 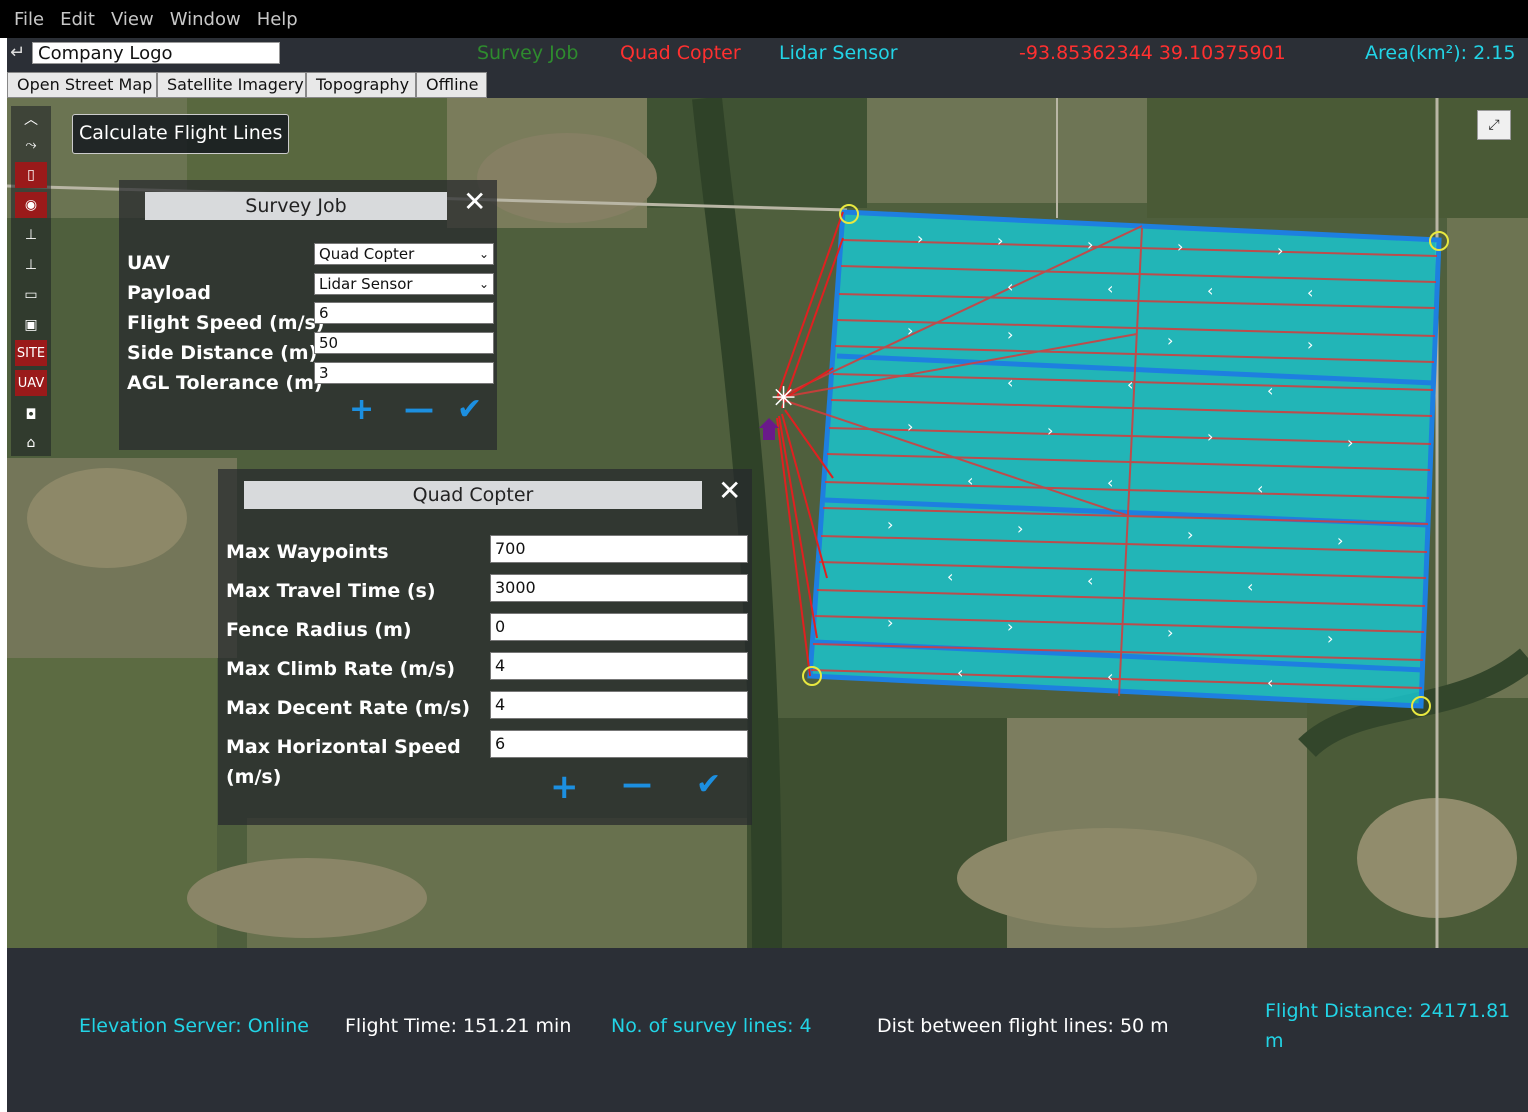 I want to click on header-coordinates: -93.85362344 39.10375901, so click(x=1152, y=53).